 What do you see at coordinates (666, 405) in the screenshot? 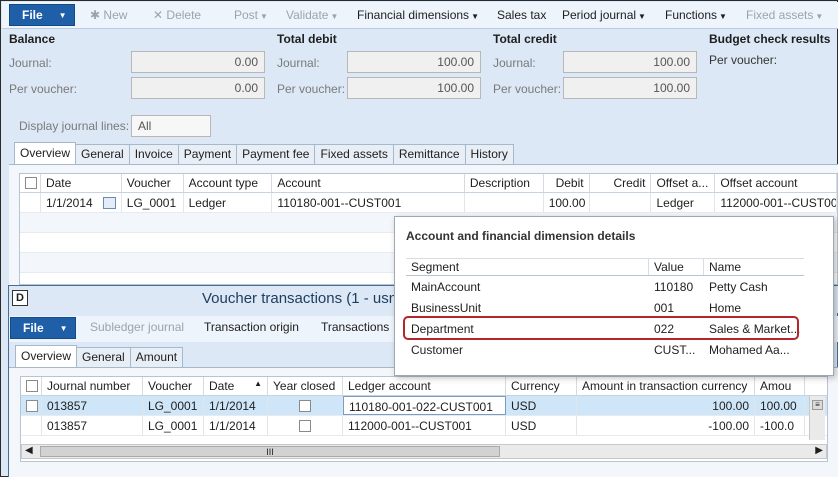
I see `amount-transaction-currency-cell: 100.00` at bounding box center [666, 405].